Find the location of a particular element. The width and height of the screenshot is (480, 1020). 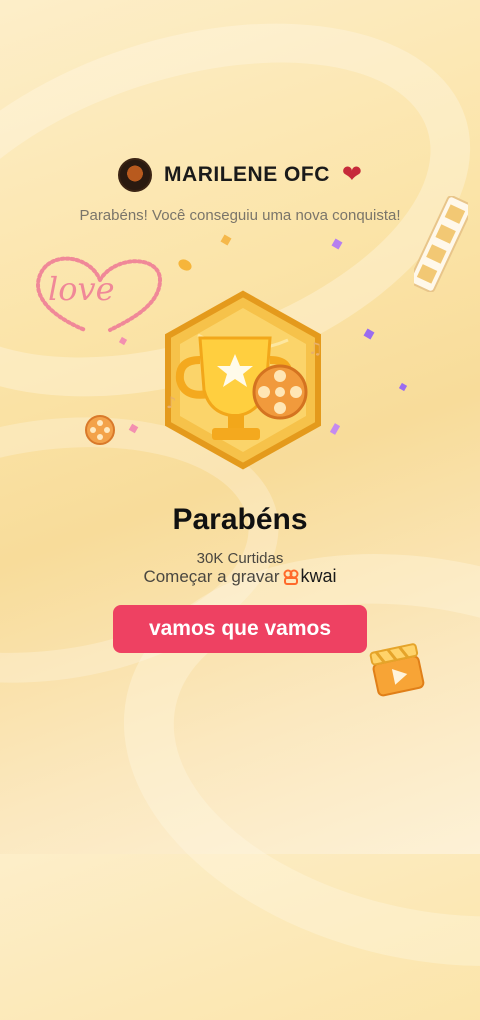

clapperboard-icon is located at coordinates (397, 670).